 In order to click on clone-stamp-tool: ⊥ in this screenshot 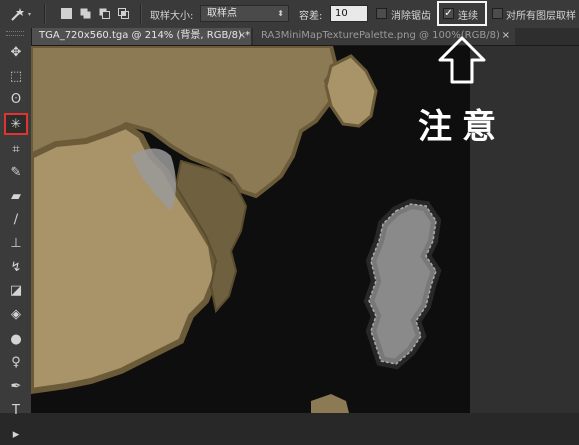, I will do `click(16, 243)`.